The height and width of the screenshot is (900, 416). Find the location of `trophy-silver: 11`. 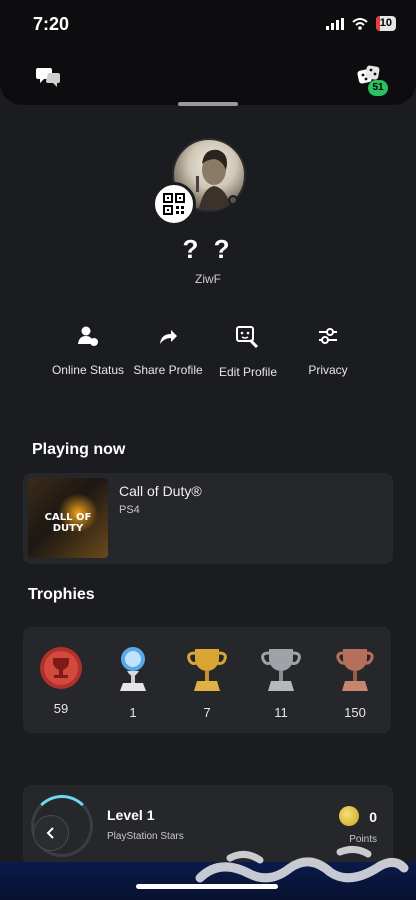

trophy-silver: 11 is located at coordinates (281, 682).